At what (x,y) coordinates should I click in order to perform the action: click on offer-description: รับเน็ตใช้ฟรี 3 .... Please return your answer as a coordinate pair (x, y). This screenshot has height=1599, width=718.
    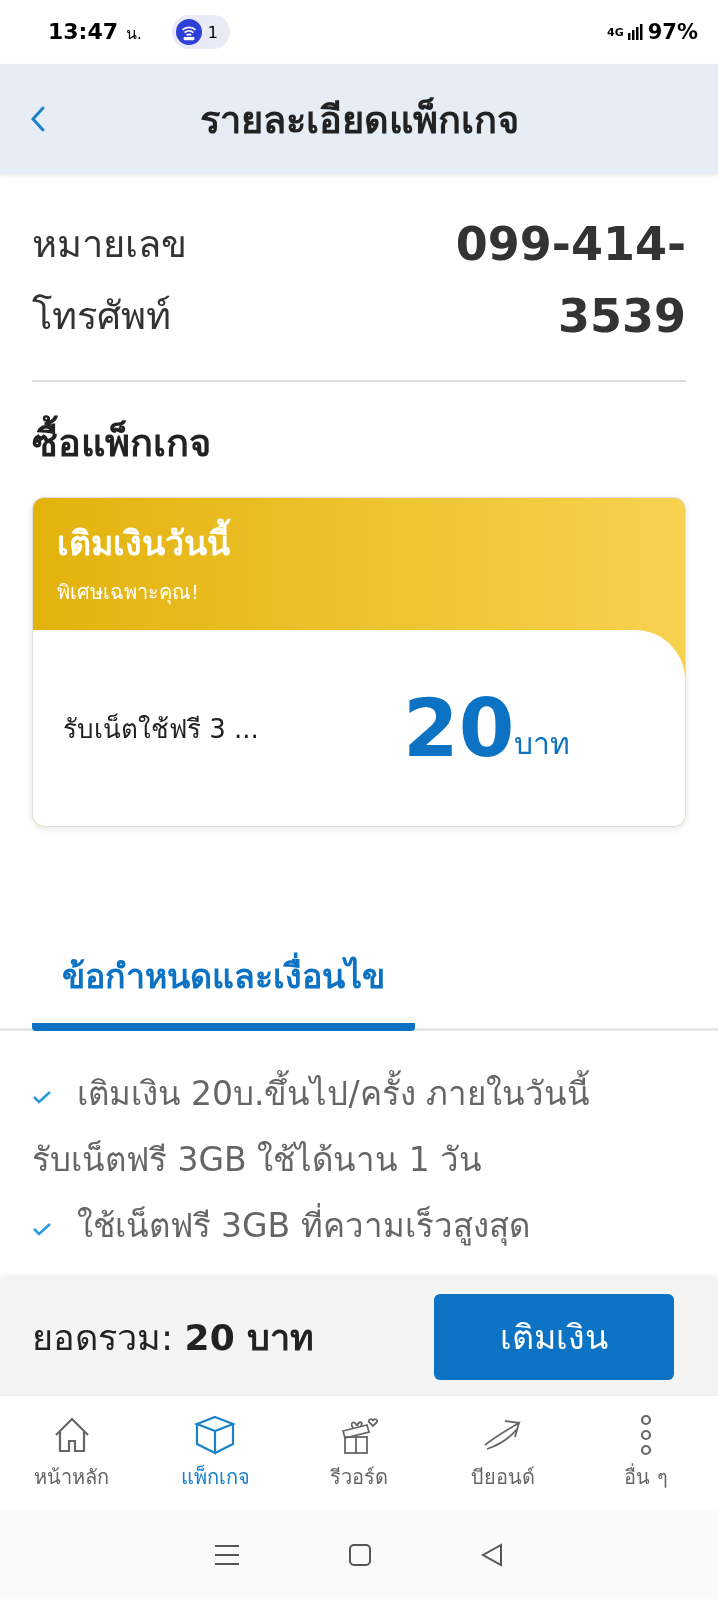
    Looking at the image, I should click on (161, 729).